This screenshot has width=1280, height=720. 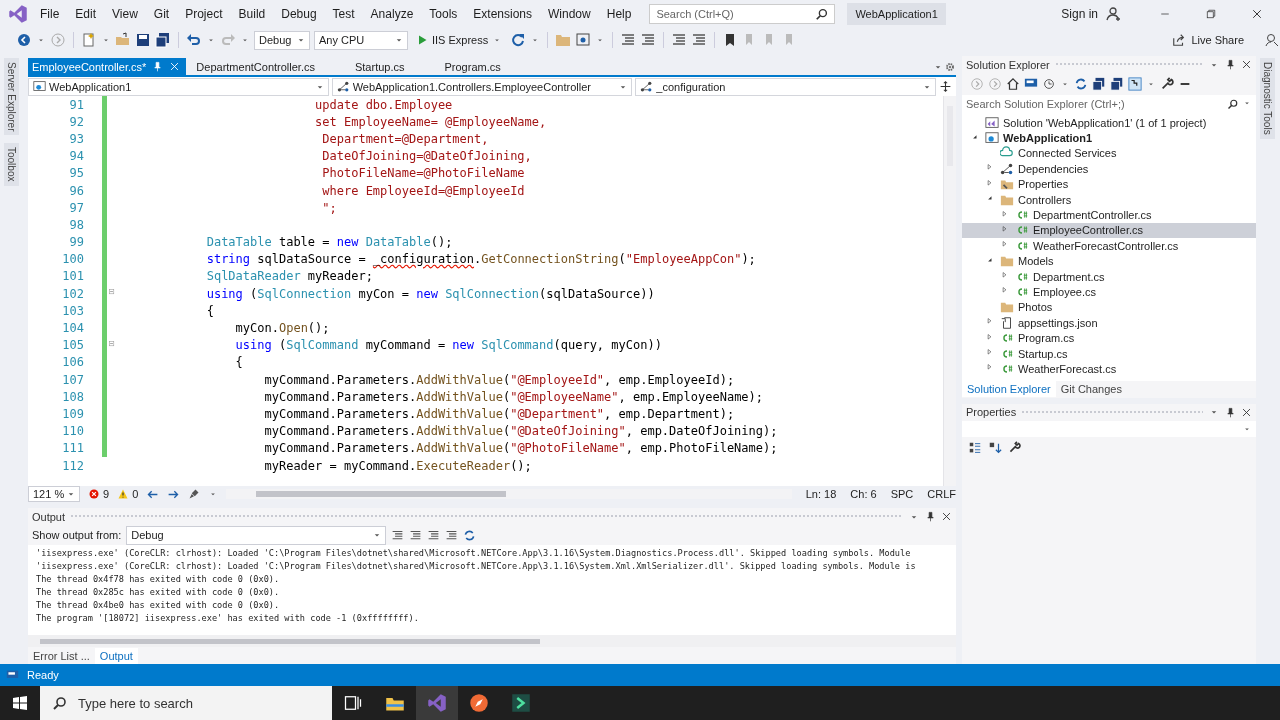 What do you see at coordinates (1109, 307) in the screenshot?
I see `tree-item: Photos` at bounding box center [1109, 307].